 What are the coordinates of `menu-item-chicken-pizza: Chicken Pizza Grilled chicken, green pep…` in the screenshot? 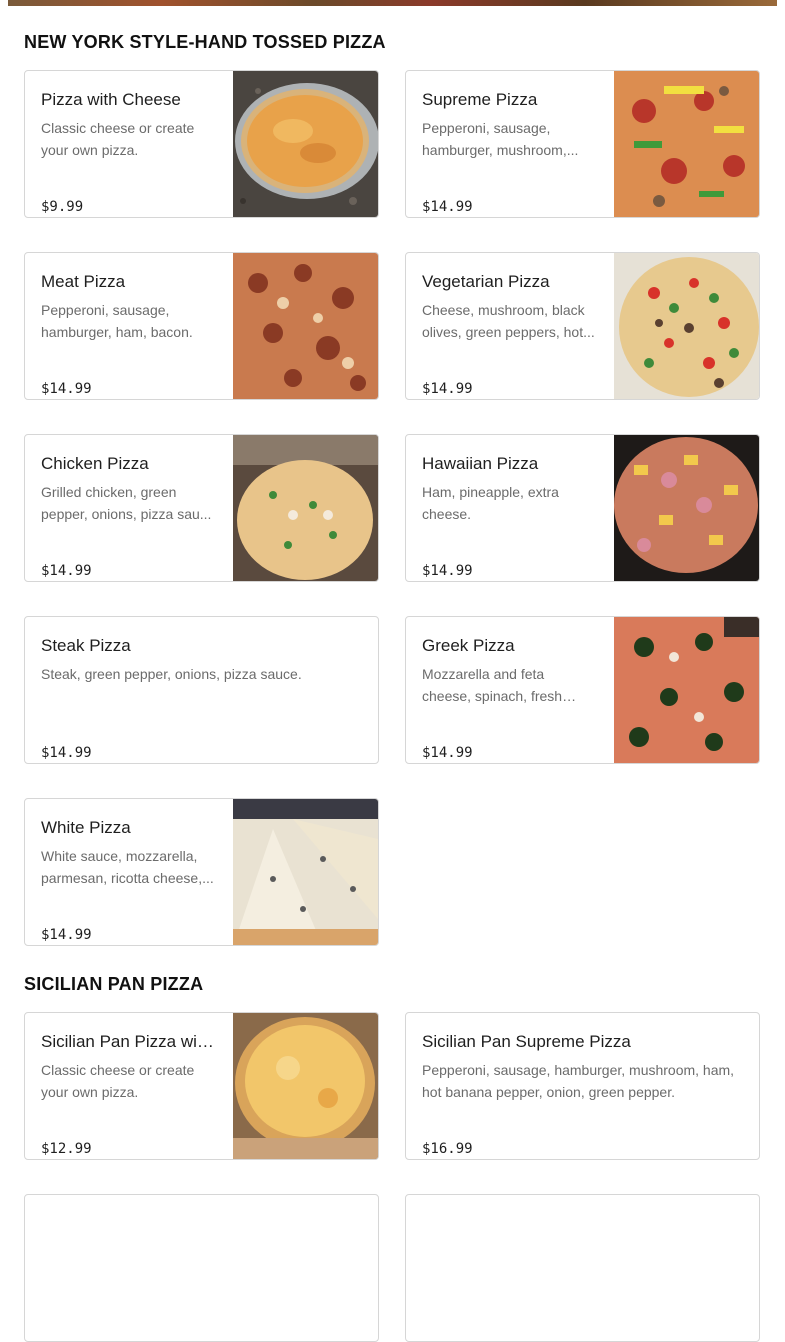 It's located at (201, 508).